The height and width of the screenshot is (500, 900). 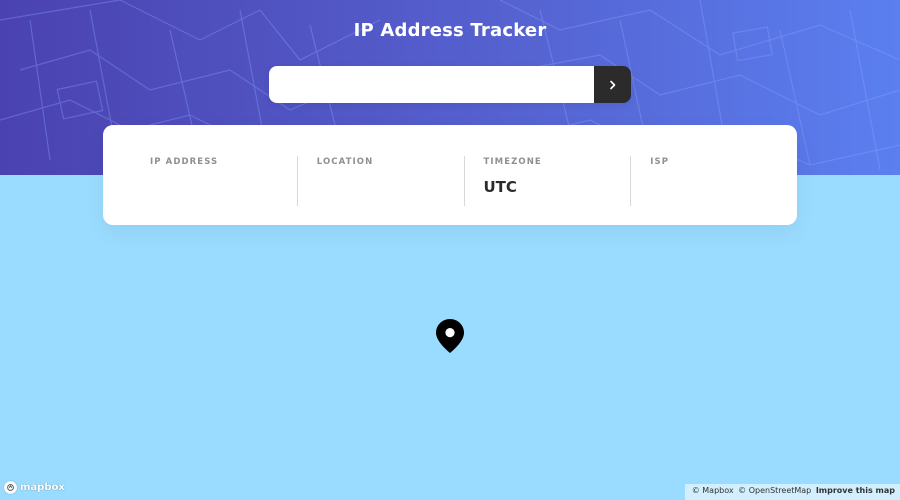 I want to click on improve-map-link: Improve this map, so click(x=855, y=490).